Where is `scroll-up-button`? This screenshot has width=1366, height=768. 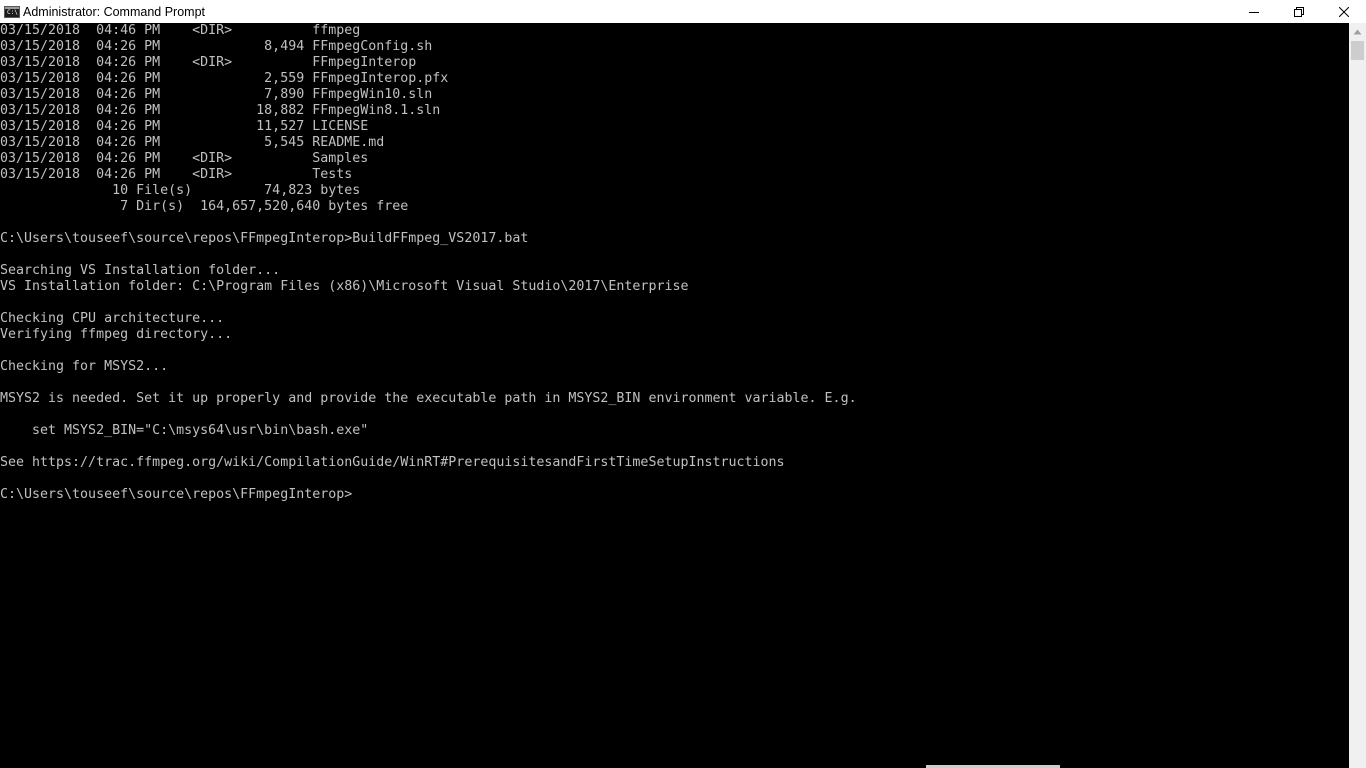
scroll-up-button is located at coordinates (1357, 31).